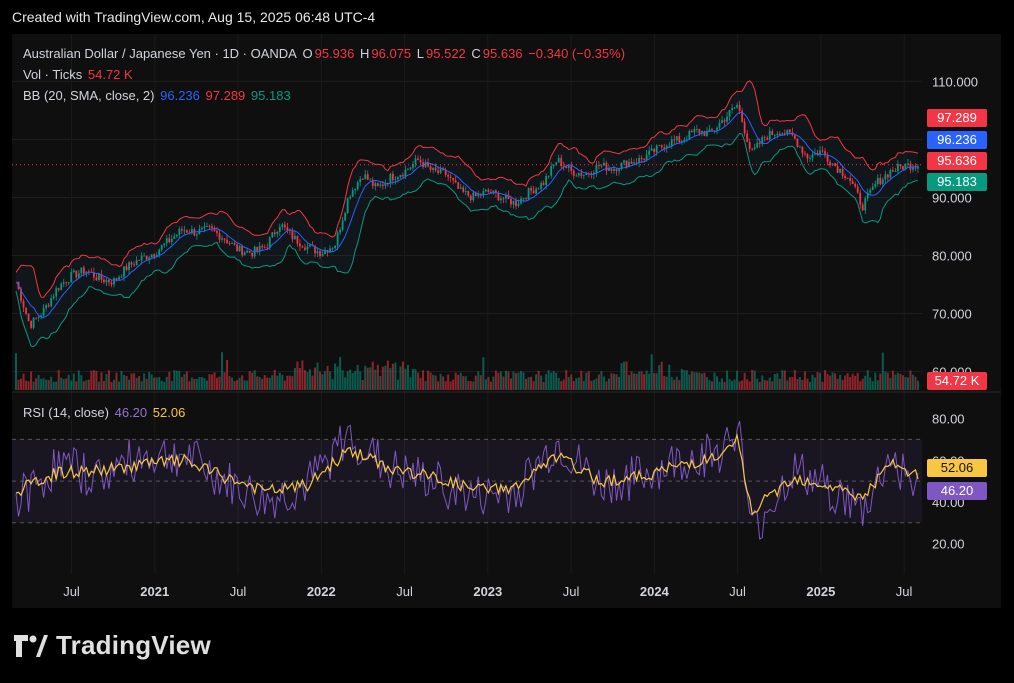 The height and width of the screenshot is (683, 1014). What do you see at coordinates (957, 161) in the screenshot?
I see `last-price-badge: 95.636` at bounding box center [957, 161].